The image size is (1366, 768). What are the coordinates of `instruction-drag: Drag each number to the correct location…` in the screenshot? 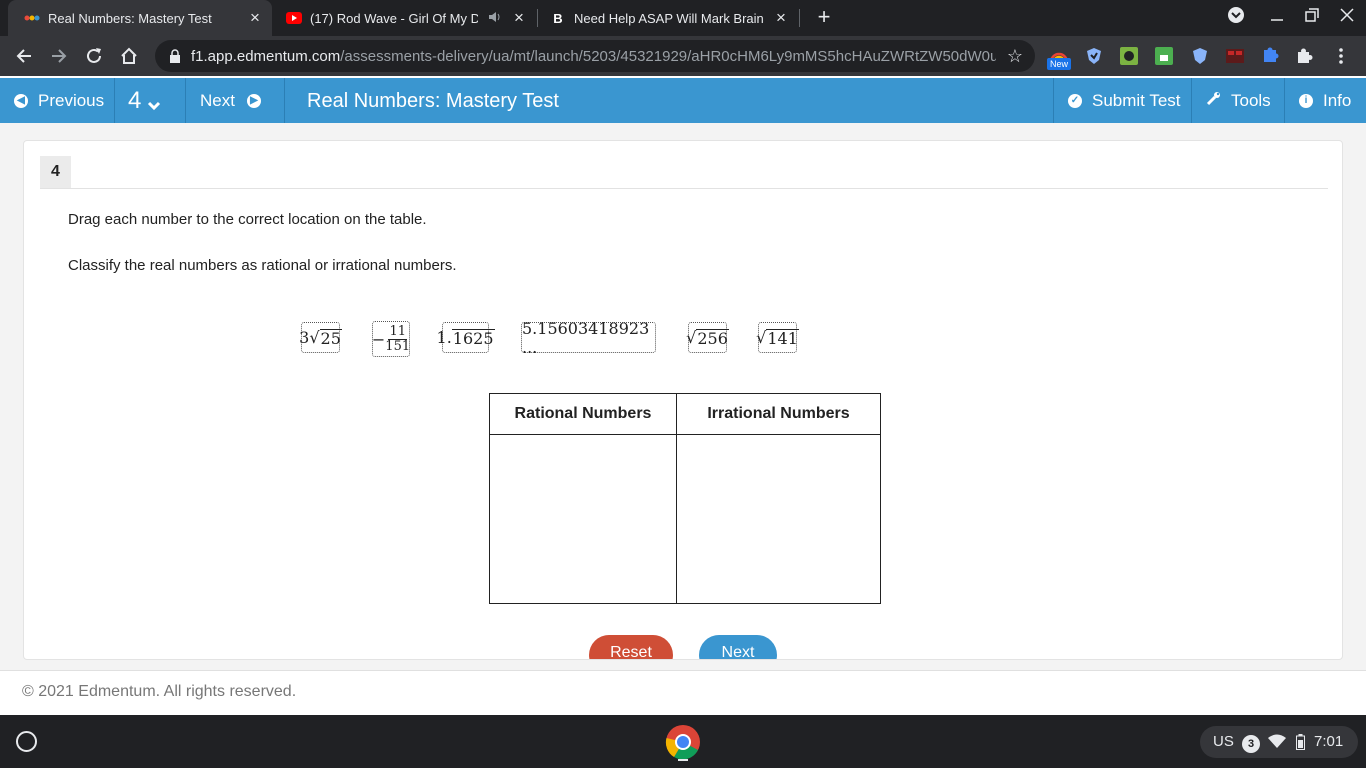 It's located at (247, 219).